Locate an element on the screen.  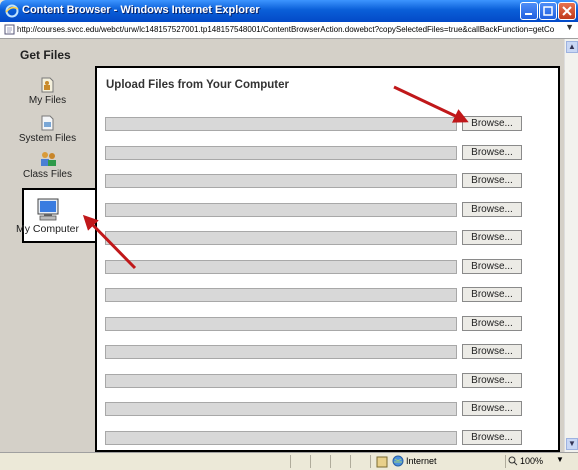
sidebar-item-label: Class Files is located at coordinates (47, 174).